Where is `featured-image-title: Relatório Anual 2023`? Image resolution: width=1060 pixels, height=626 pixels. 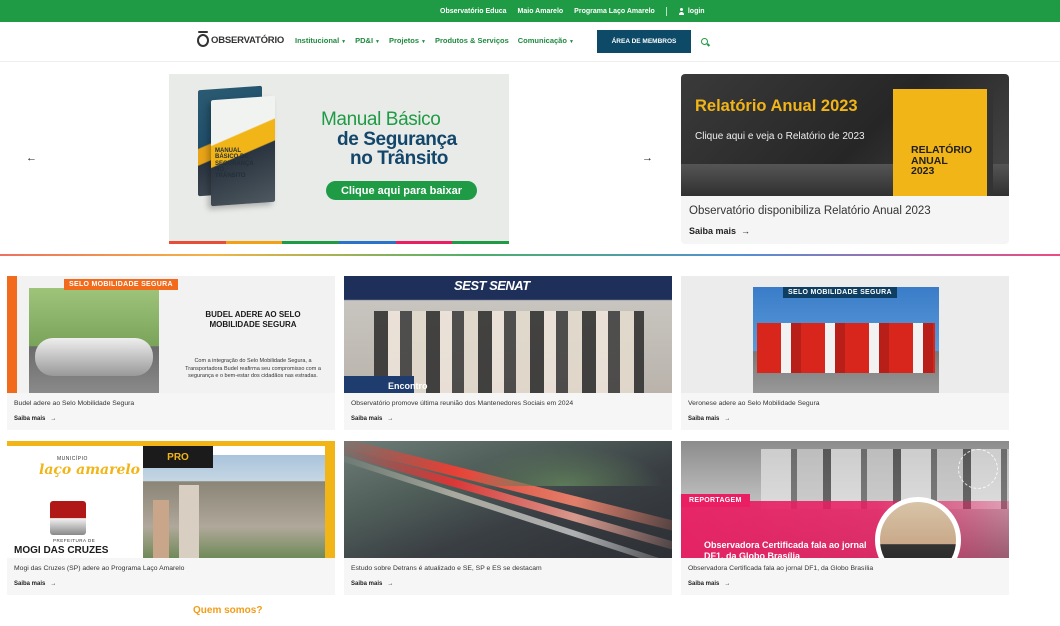 featured-image-title: Relatório Anual 2023 is located at coordinates (776, 106).